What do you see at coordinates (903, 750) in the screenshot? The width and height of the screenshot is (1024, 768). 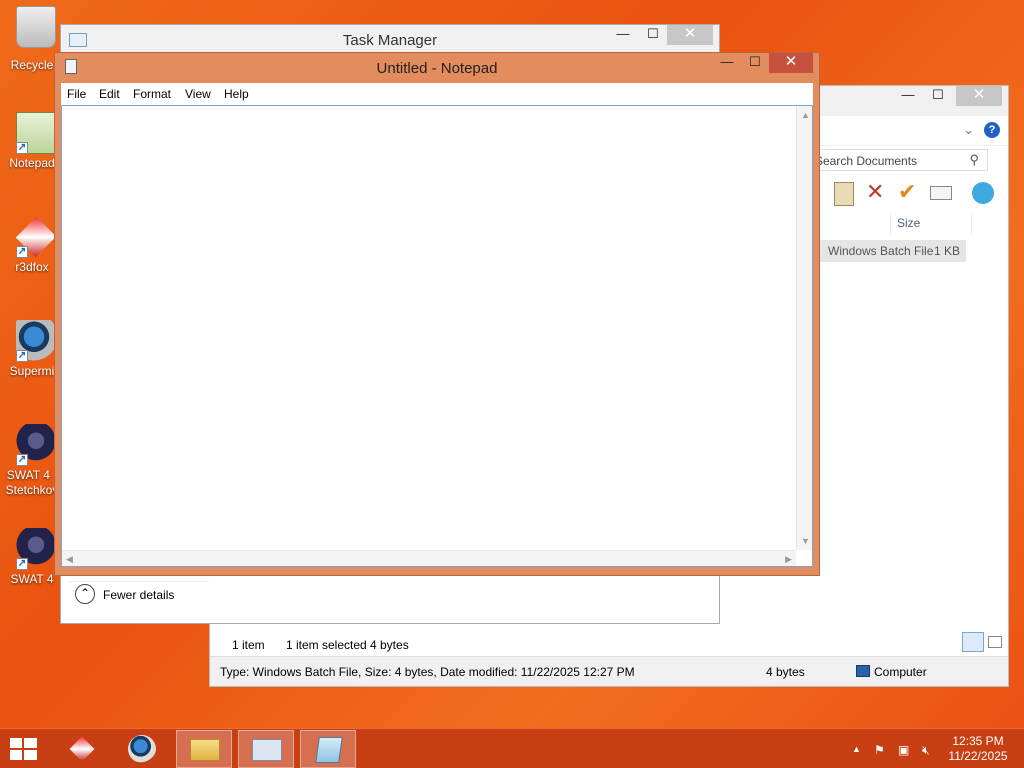 I see `network-icon: ▣` at bounding box center [903, 750].